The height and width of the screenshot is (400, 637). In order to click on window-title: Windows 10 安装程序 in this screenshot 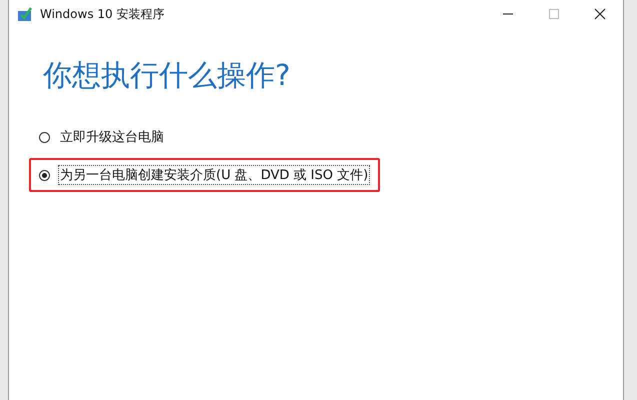, I will do `click(102, 14)`.